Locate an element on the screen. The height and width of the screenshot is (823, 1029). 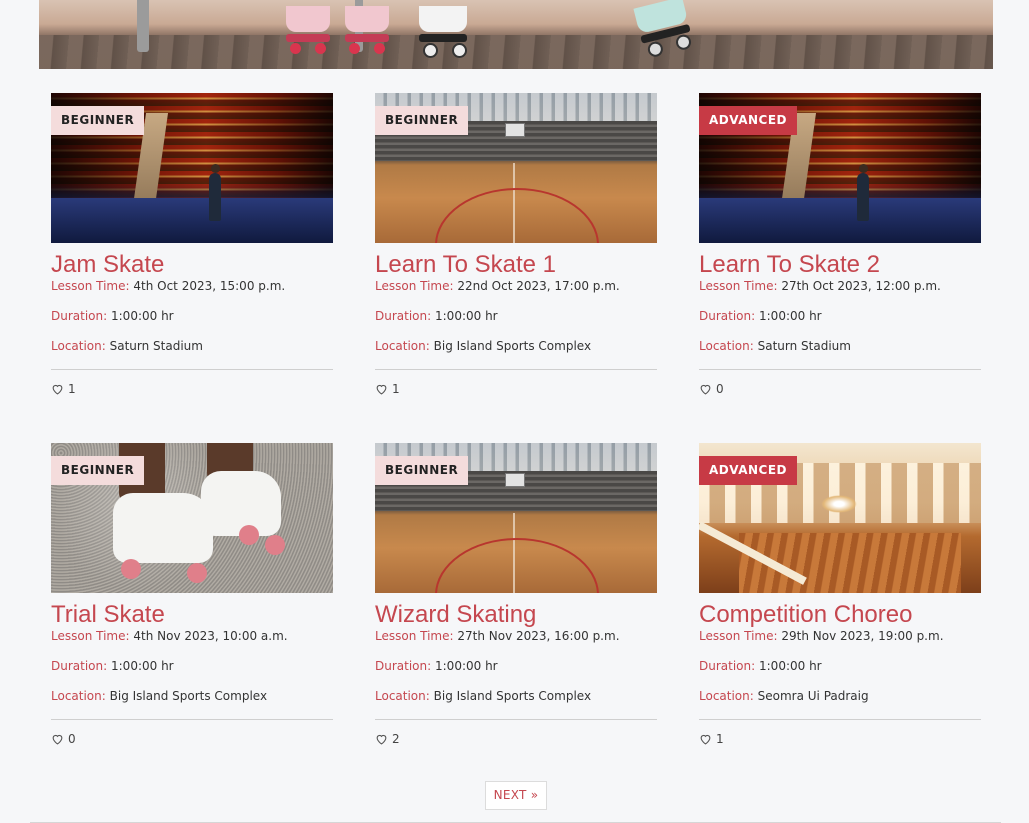
lesson-title: Wizard Skating is located at coordinates (516, 615).